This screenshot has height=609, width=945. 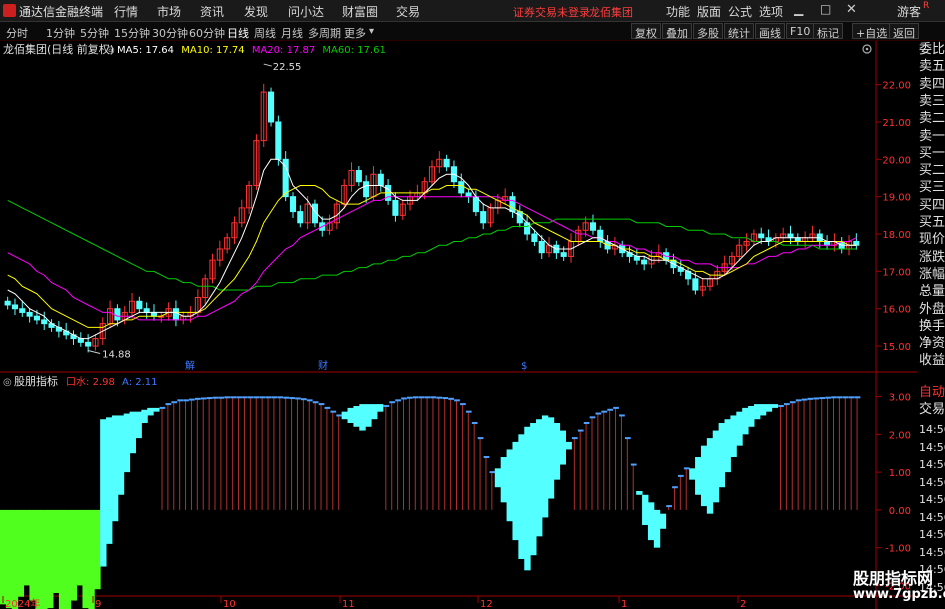 What do you see at coordinates (932, 188) in the screenshot?
I see `quote-field-label: 买三` at bounding box center [932, 188].